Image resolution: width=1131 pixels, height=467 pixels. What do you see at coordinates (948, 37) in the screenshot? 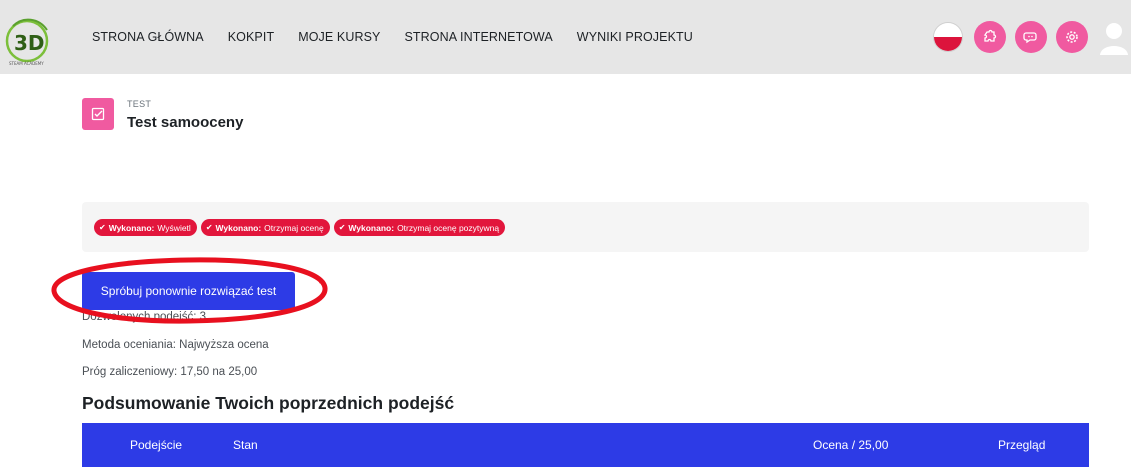
I see `poland-flag-icon` at bounding box center [948, 37].